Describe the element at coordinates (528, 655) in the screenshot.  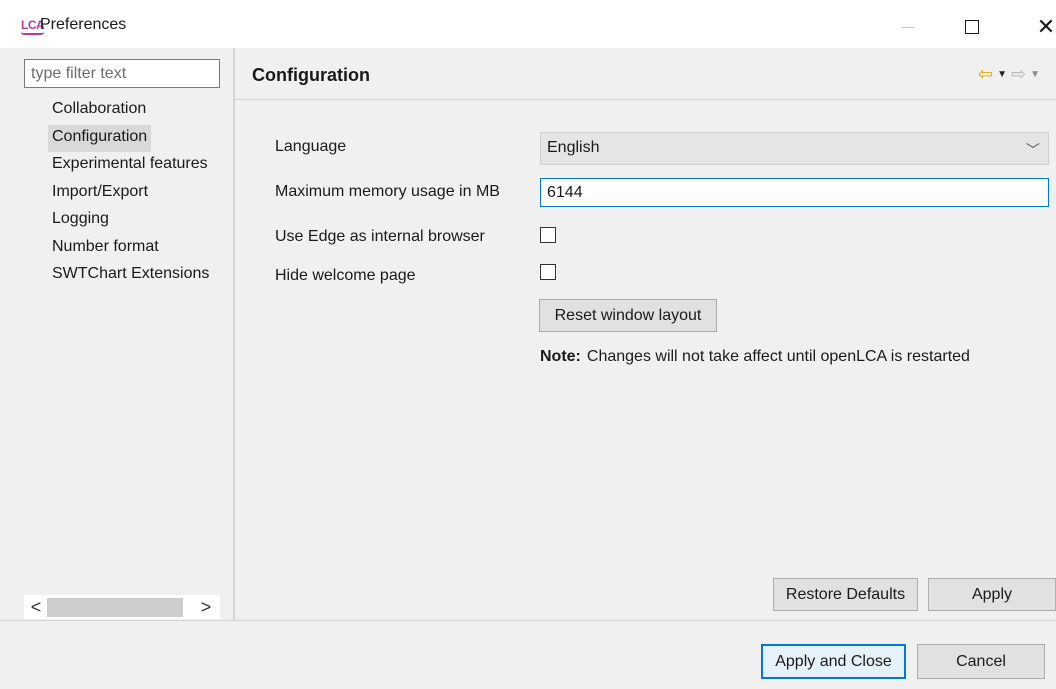
I see `dialog-footer: Apply and Close Cancel` at that location.